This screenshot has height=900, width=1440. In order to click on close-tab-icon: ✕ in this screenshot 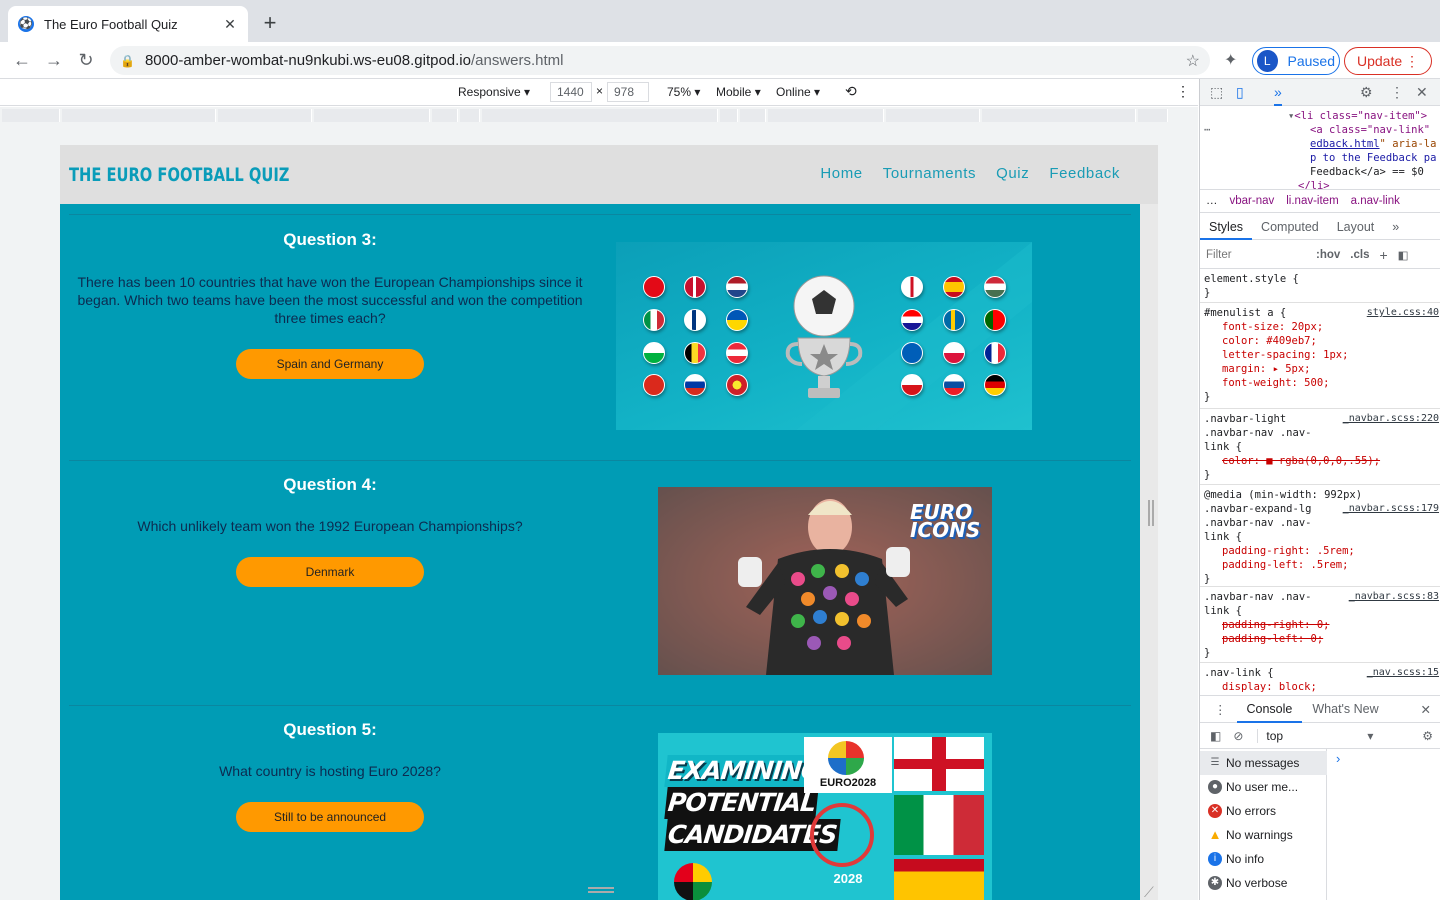, I will do `click(230, 24)`.